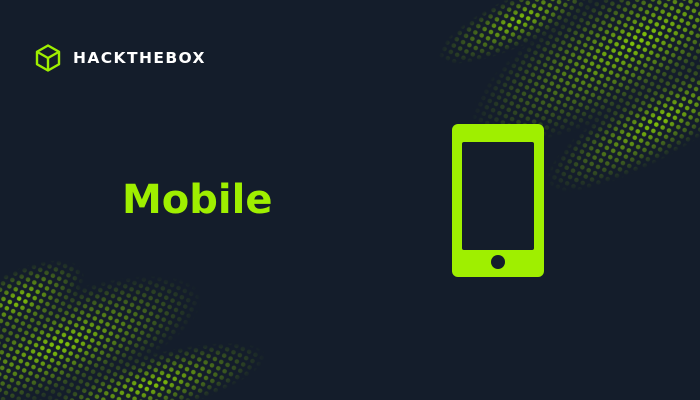 Image resolution: width=700 pixels, height=400 pixels. Describe the element at coordinates (48, 58) in the screenshot. I see `hexagon-cube-icon` at that location.